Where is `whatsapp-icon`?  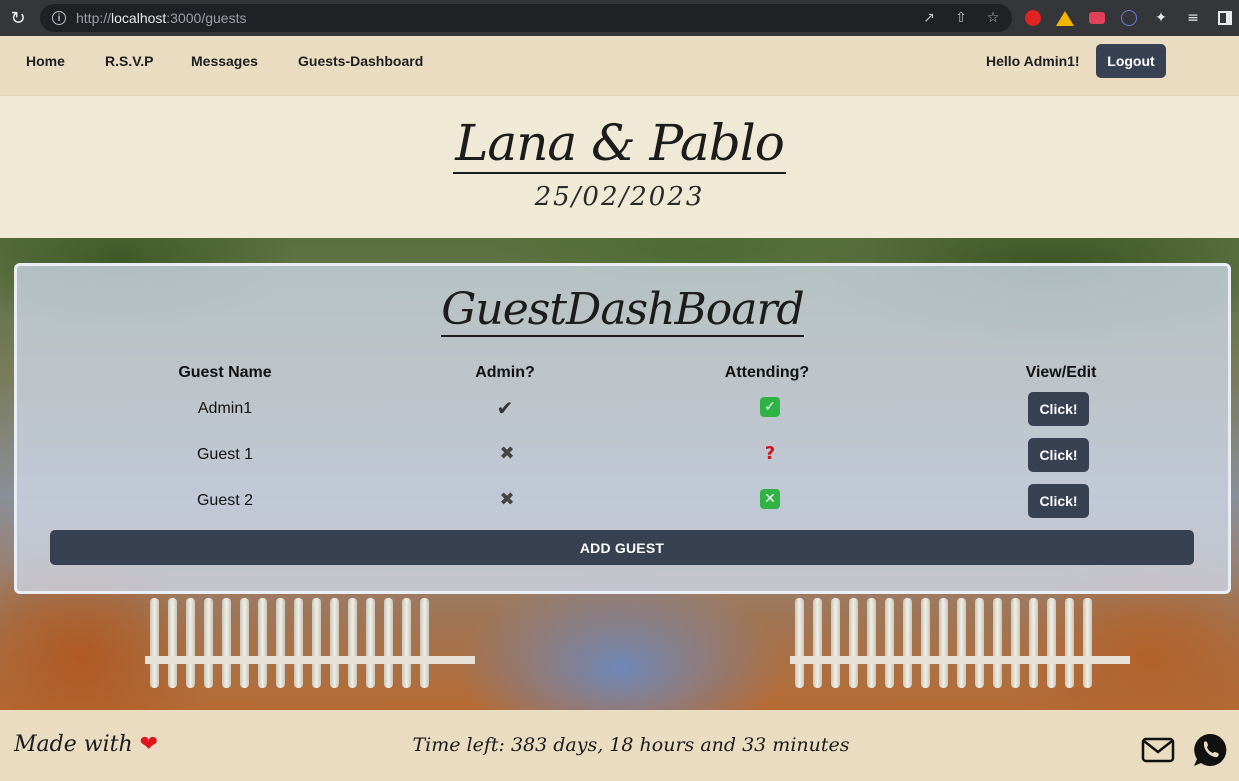 whatsapp-icon is located at coordinates (1210, 750).